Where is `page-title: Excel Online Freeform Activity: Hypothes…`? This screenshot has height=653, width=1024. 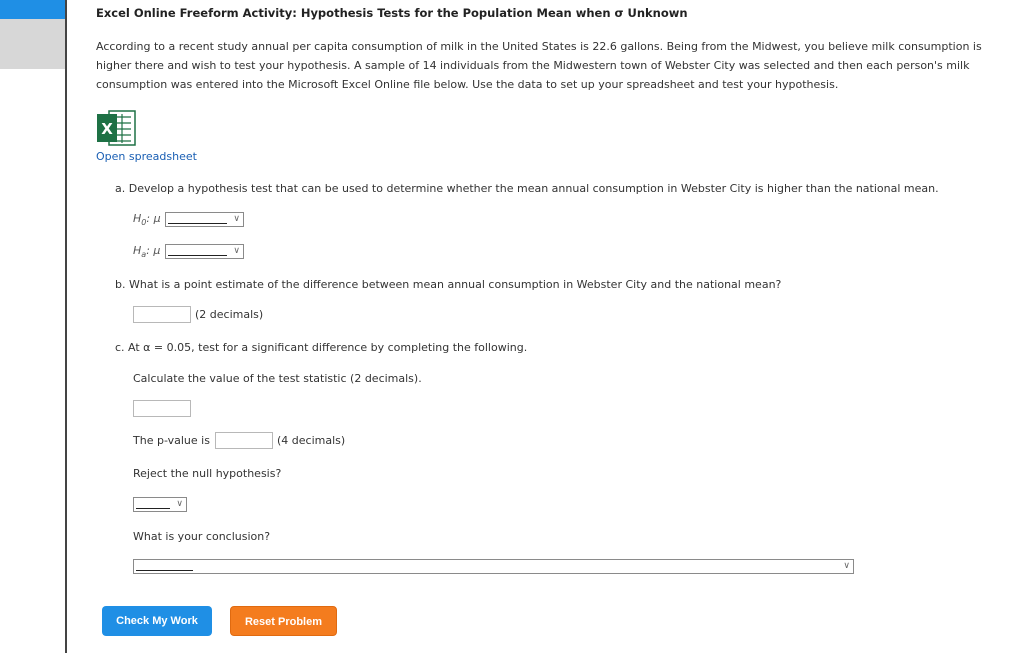 page-title: Excel Online Freeform Activity: Hypothes… is located at coordinates (392, 13).